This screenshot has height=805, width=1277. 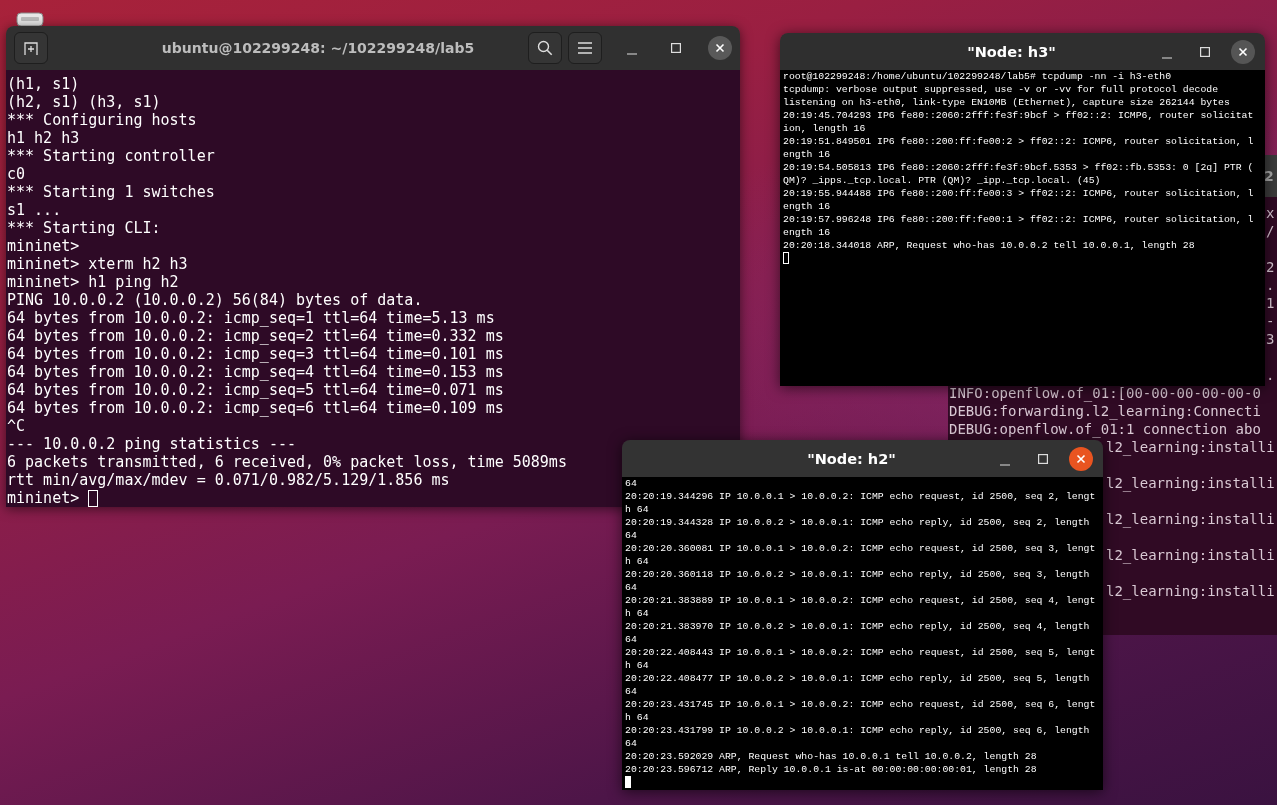 What do you see at coordinates (831, 769) in the screenshot?
I see `terminal-line: 20:20:23.596712 ARP, Reply 10.0.0.1 is-at 00:00:00:00:00:01, length 28` at bounding box center [831, 769].